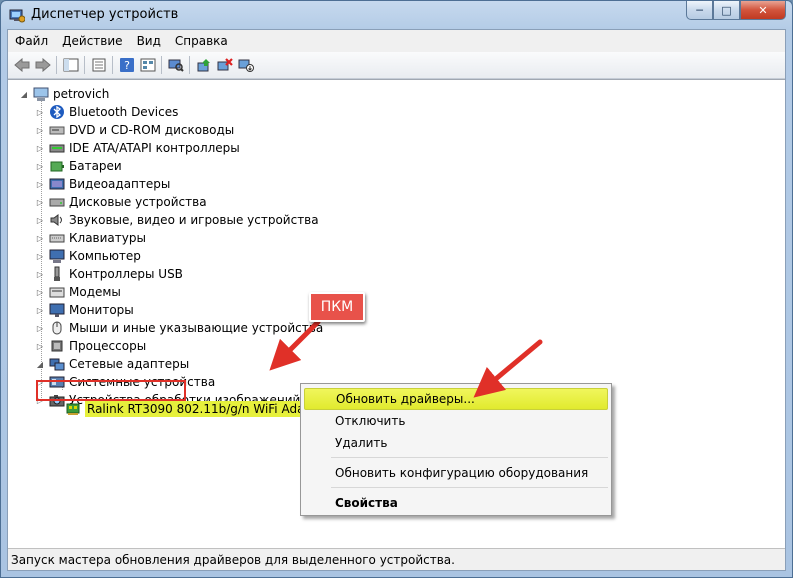  I want to click on ctx-properties: Свойства, so click(456, 503).